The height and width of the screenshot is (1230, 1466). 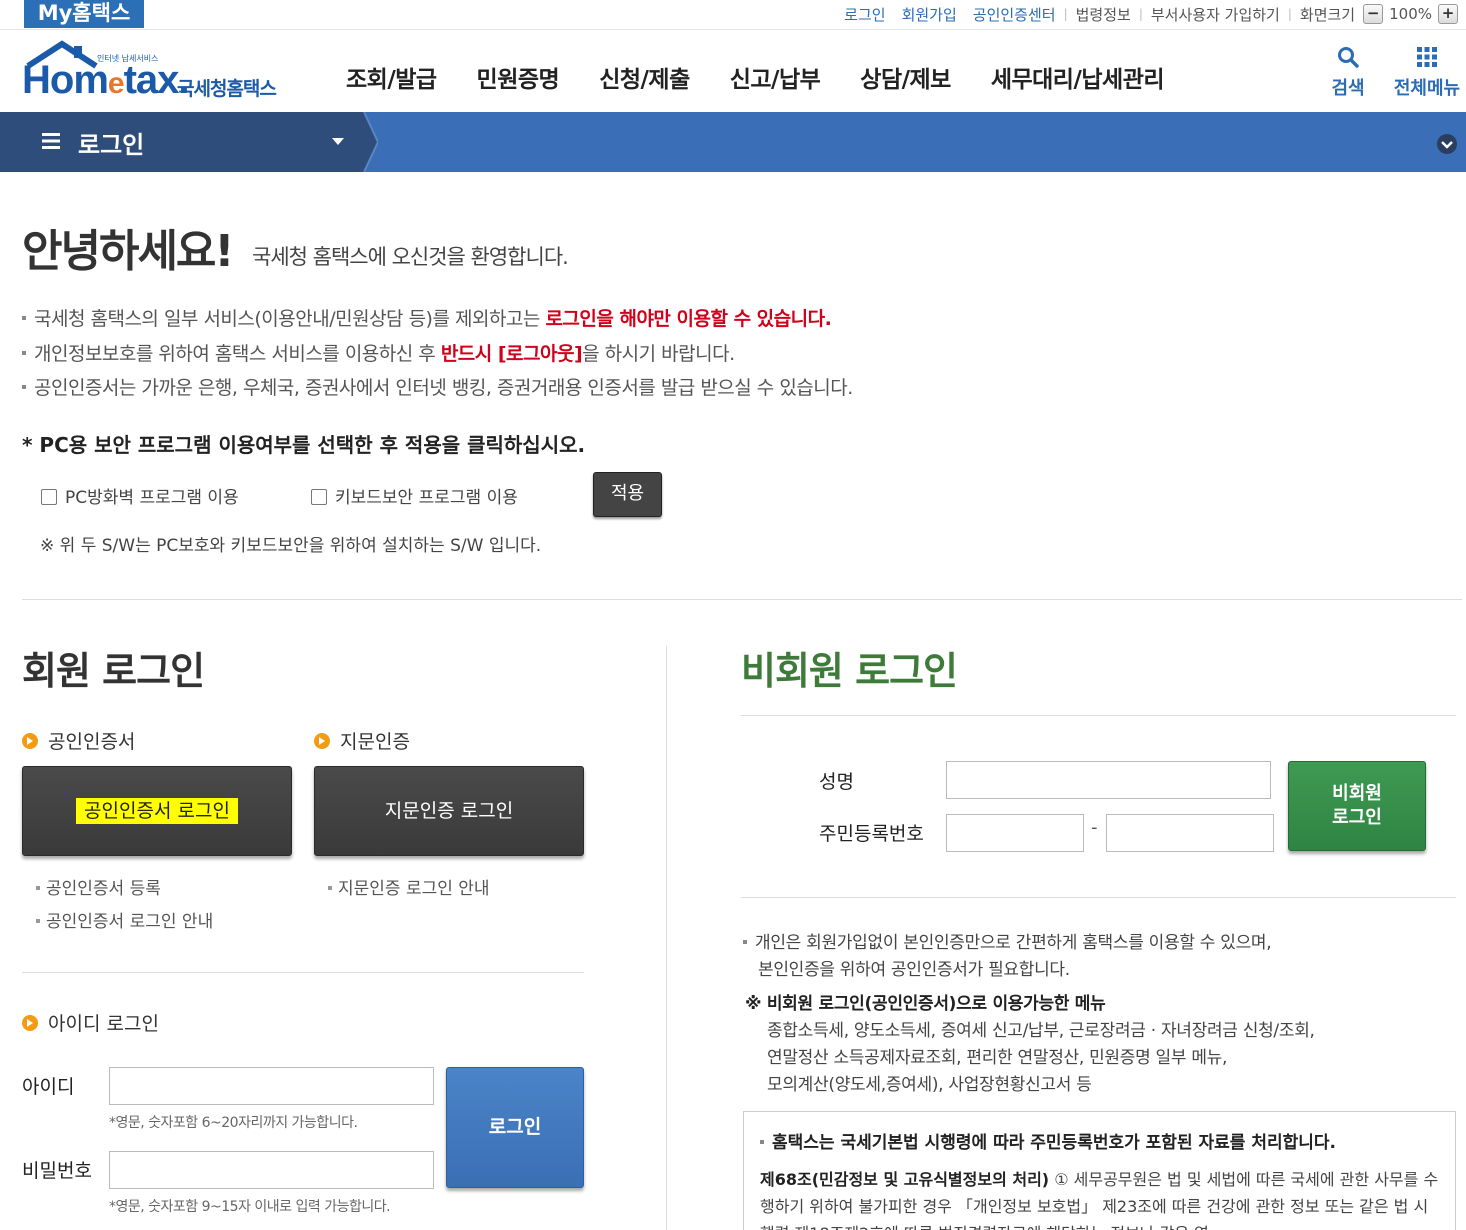 What do you see at coordinates (905, 1179) in the screenshot?
I see `law-article-title: 제68조(민감정보 및 고유식별정보의 처리)` at bounding box center [905, 1179].